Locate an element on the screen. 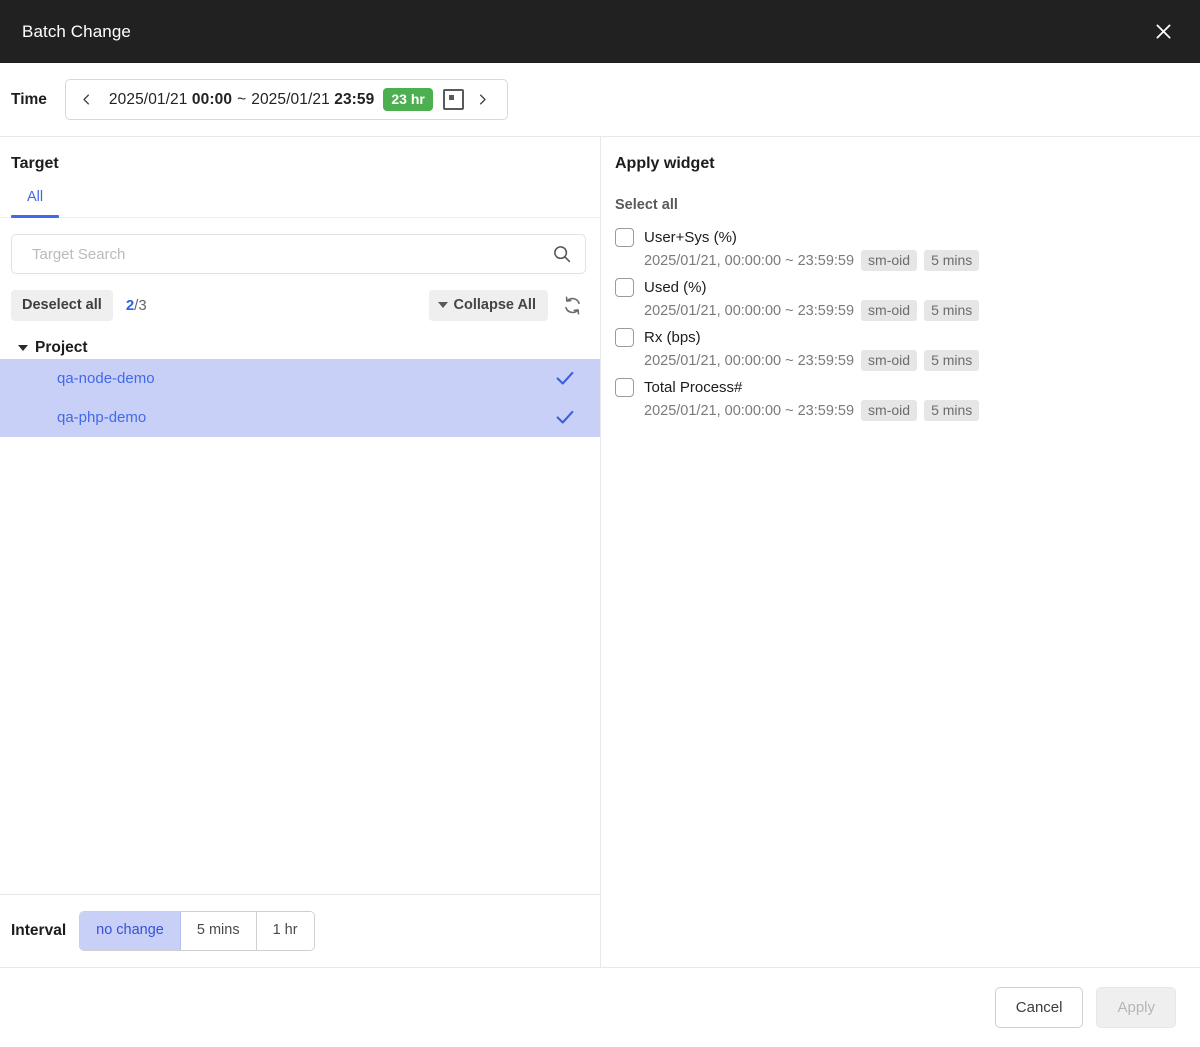 Image resolution: width=1200 pixels, height=1047 pixels. tree-group-project: Project is located at coordinates (300, 348).